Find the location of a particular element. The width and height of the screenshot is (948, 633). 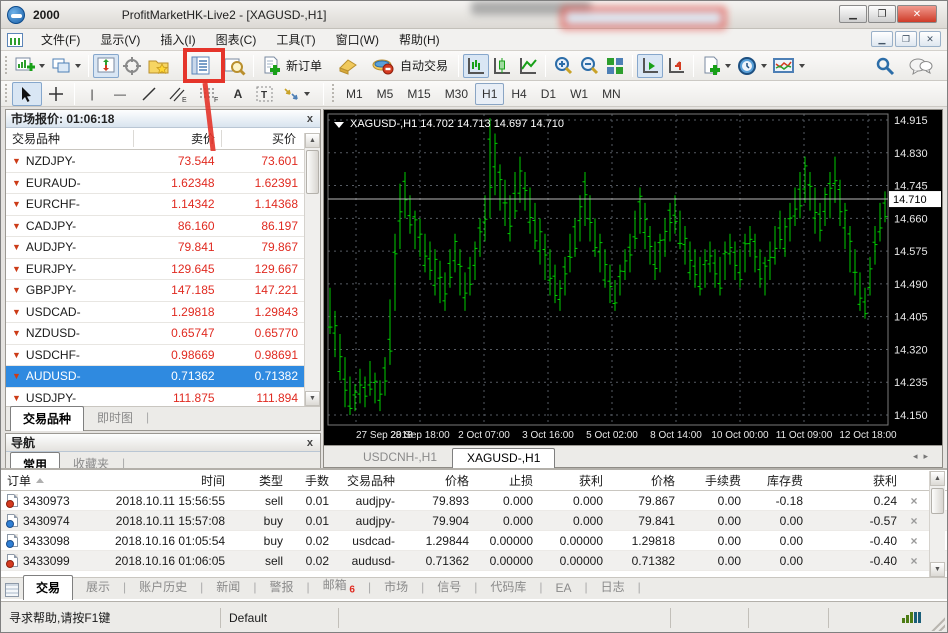

tab-terminal-2: 展示 is located at coordinates (98, 586).